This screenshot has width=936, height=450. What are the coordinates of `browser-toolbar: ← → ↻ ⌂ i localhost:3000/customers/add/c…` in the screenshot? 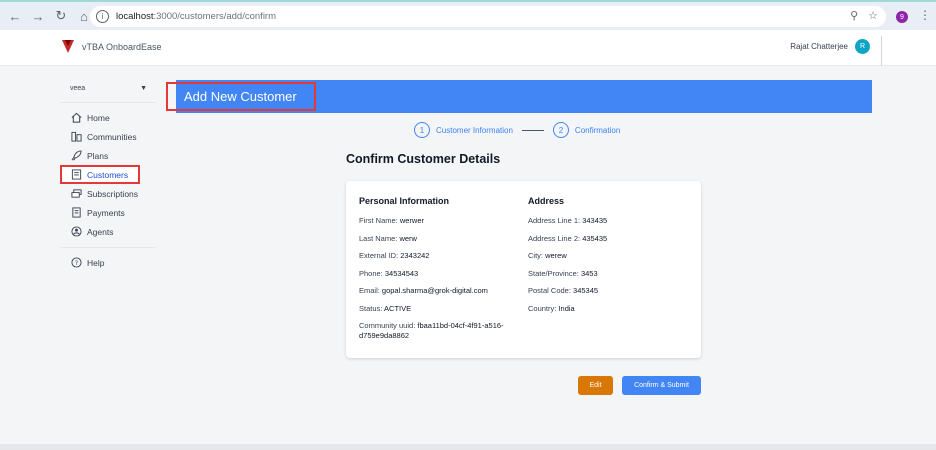 It's located at (468, 15).